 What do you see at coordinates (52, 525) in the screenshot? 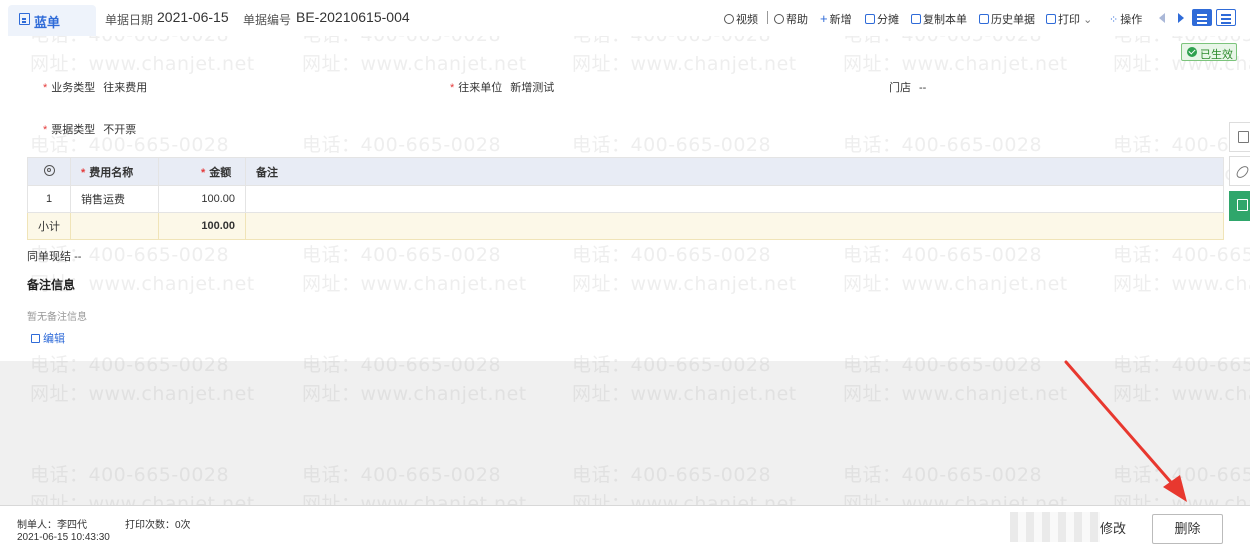
I see `creator-text: 制单人：李四代` at bounding box center [52, 525].